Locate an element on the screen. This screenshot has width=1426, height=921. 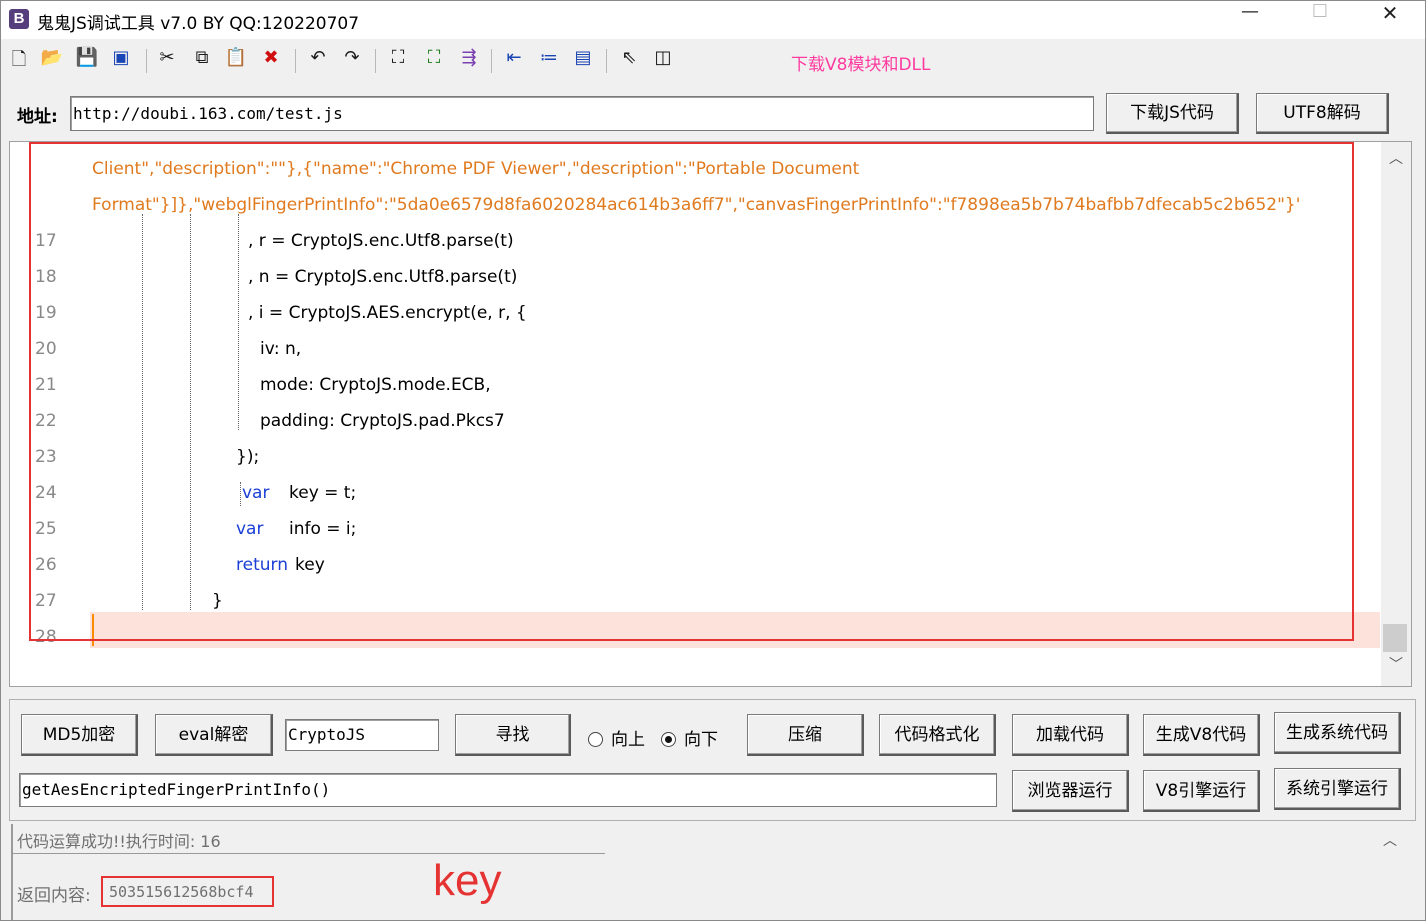
cut-icon: ✂ is located at coordinates (167, 60).